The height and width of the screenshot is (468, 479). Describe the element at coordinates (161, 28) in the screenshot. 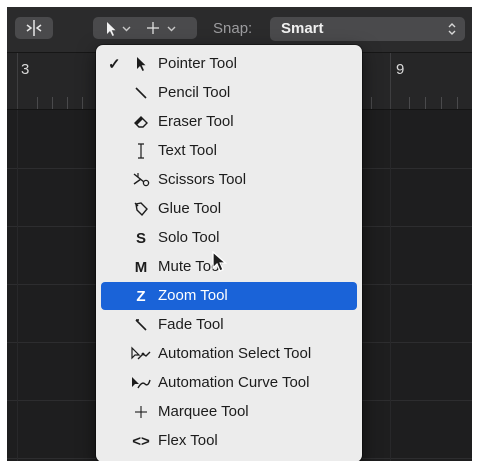

I see `marquee-tool-menu-button` at that location.